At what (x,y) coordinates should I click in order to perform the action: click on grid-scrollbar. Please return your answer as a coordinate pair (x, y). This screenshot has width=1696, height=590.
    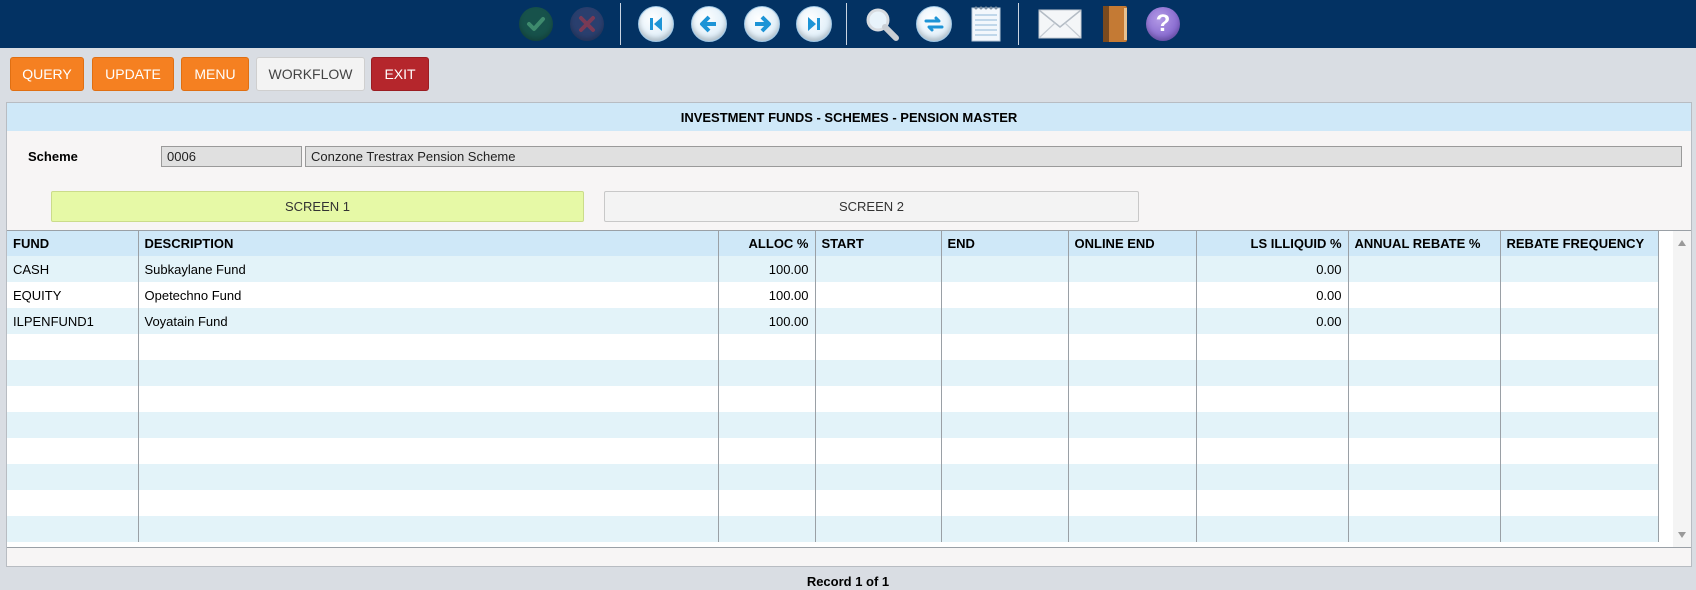
    Looking at the image, I should click on (1682, 389).